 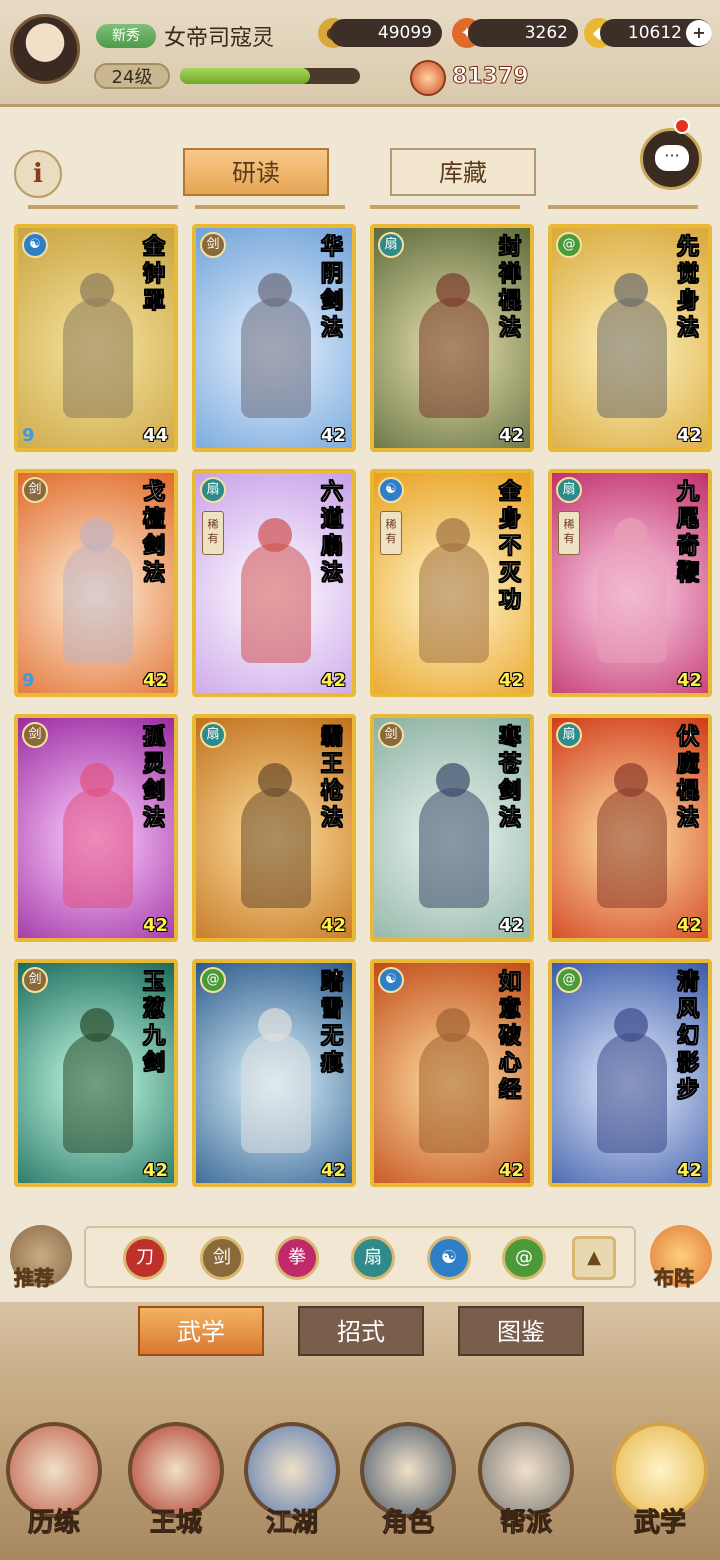 I want to click on martial-art-card: 扇 霸王枪法 42, so click(x=274, y=828).